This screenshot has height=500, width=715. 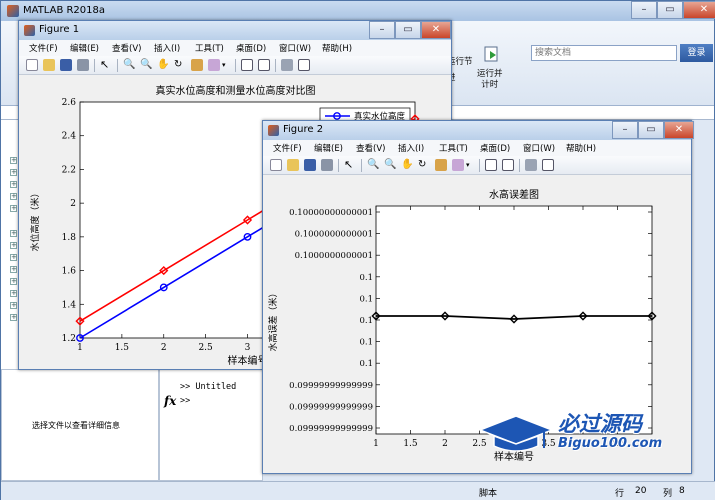 I want to click on run-and-time-icon, so click(x=492, y=55).